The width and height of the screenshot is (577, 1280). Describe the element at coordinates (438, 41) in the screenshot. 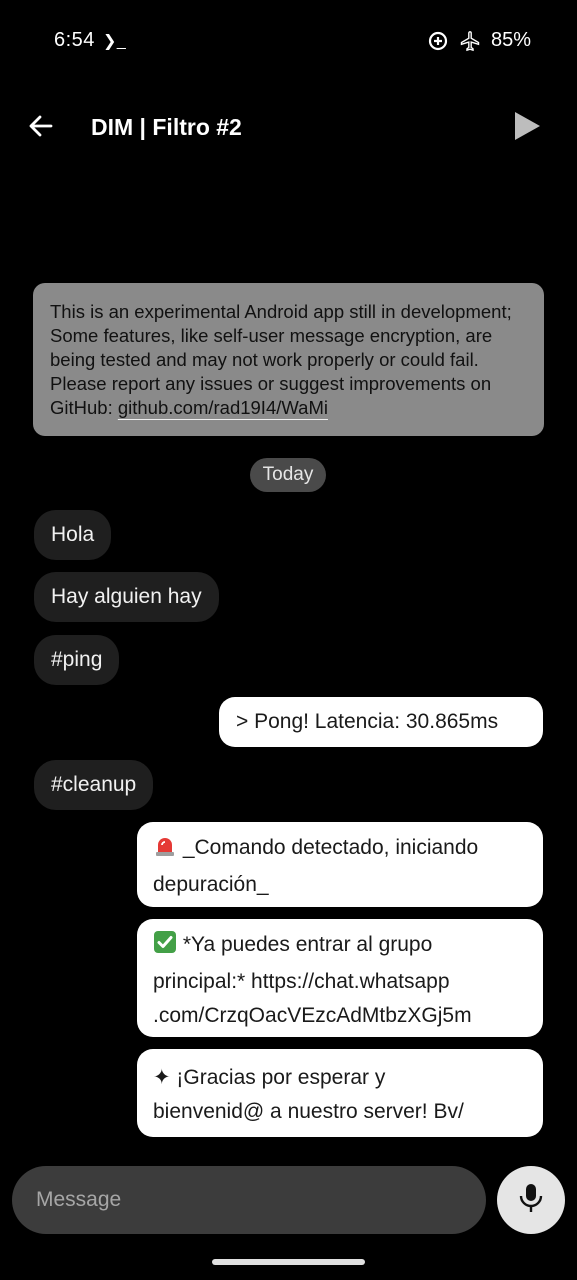

I see `data-saver-icon` at that location.